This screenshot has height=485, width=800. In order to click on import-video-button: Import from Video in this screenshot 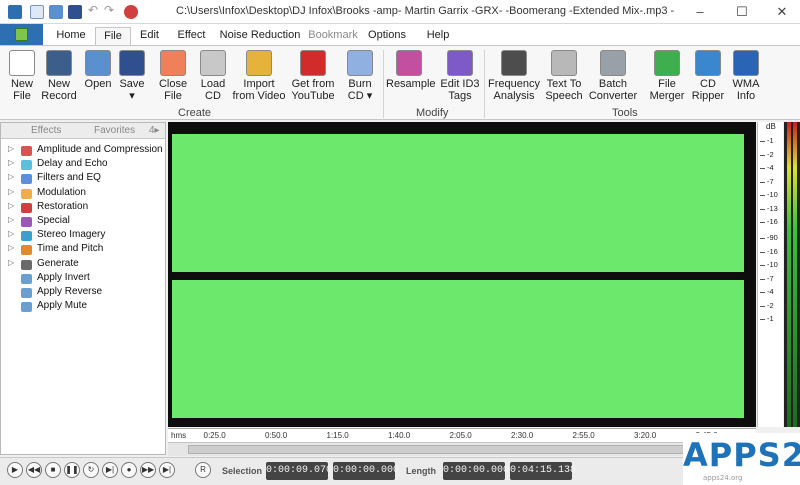, I will do `click(259, 76)`.